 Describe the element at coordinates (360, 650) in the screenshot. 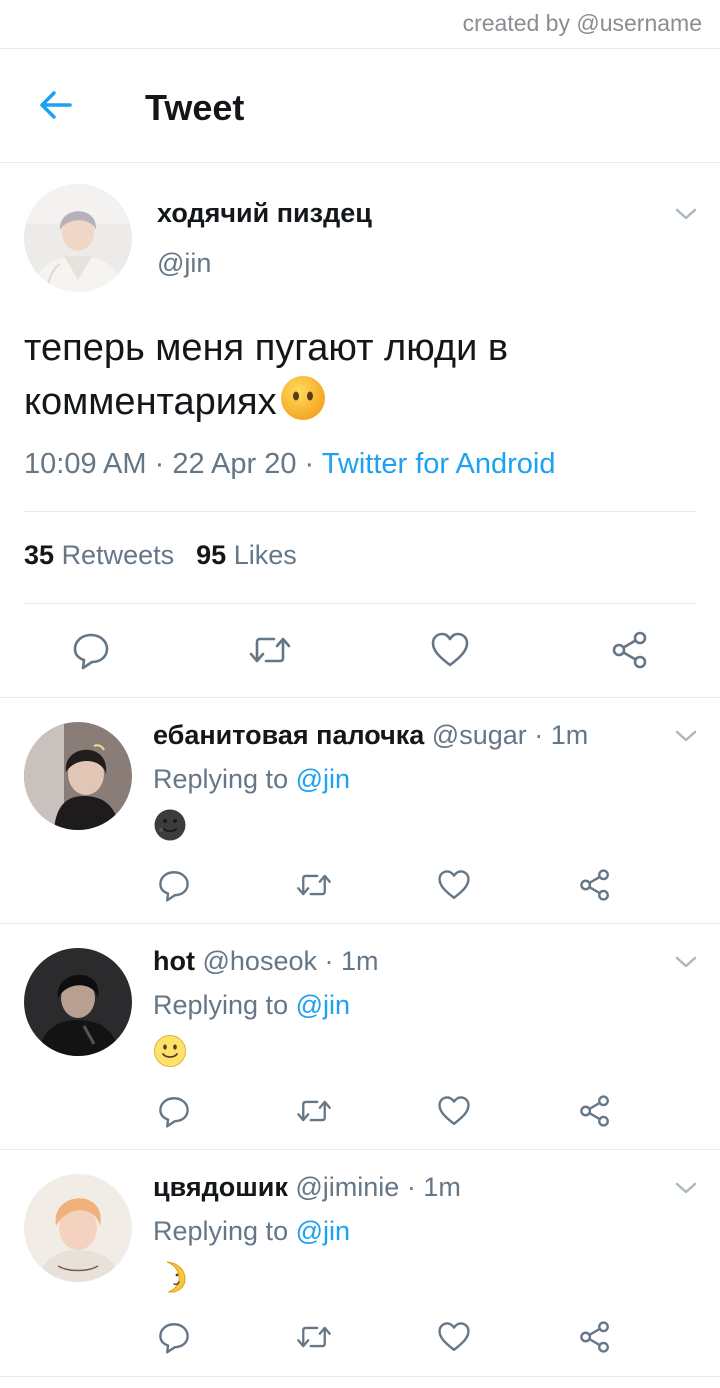

I see `tweet-action-bar` at that location.